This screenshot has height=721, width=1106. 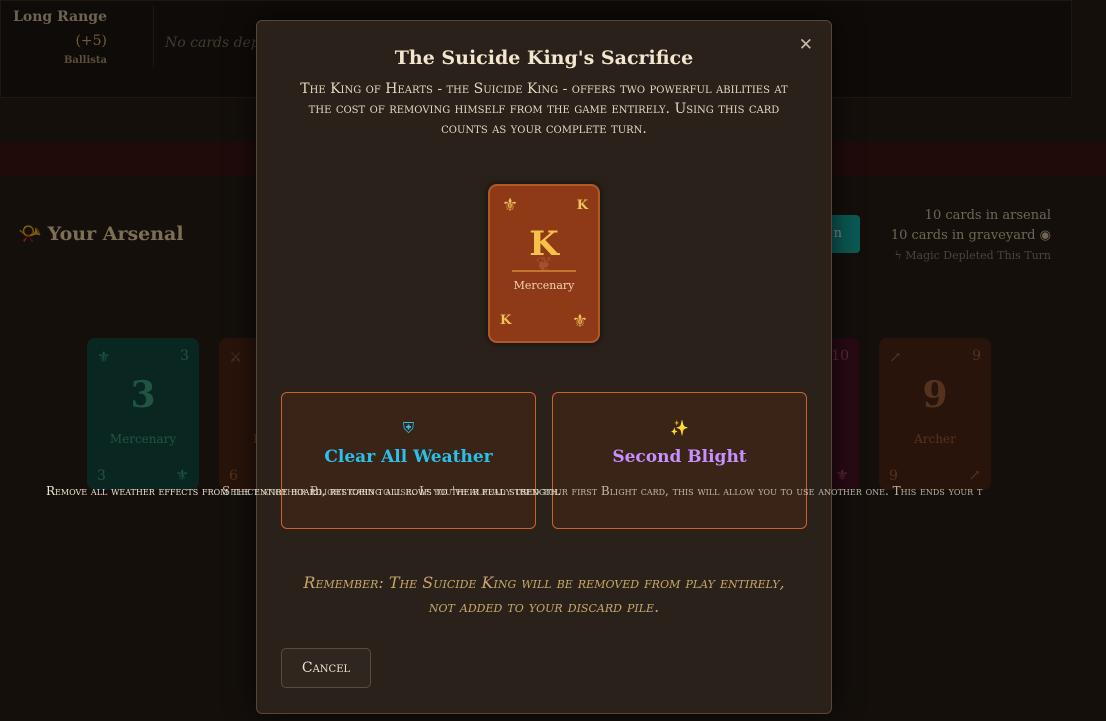 I want to click on eye-icon: ◉, so click(x=1045, y=235).